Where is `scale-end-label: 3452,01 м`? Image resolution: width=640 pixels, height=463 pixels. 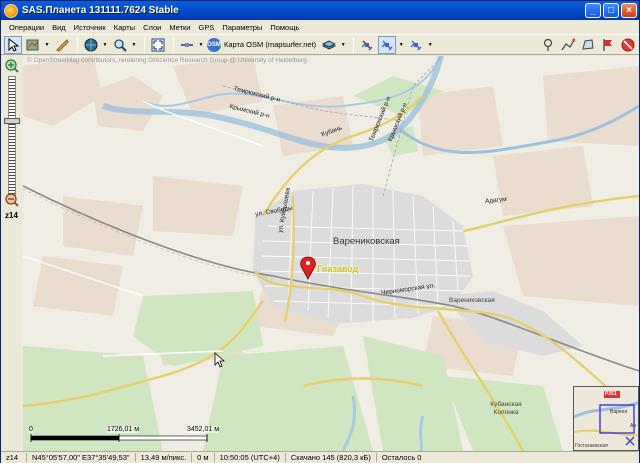 scale-end-label: 3452,01 м is located at coordinates (203, 429).